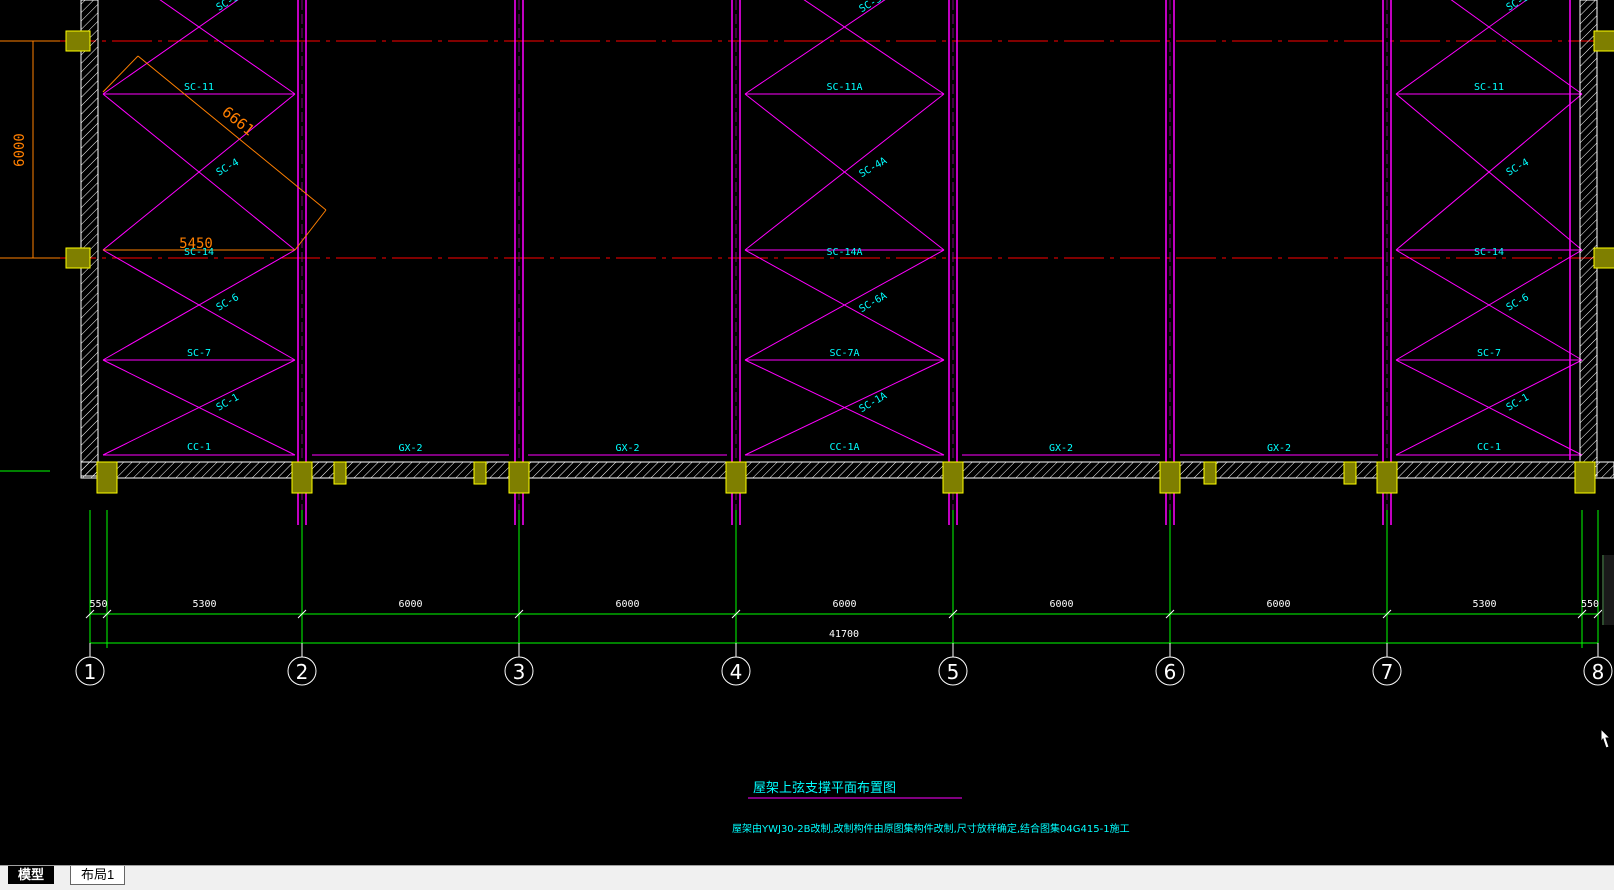 The image size is (1614, 890). I want to click on grid-label-2: 2, so click(302, 672).